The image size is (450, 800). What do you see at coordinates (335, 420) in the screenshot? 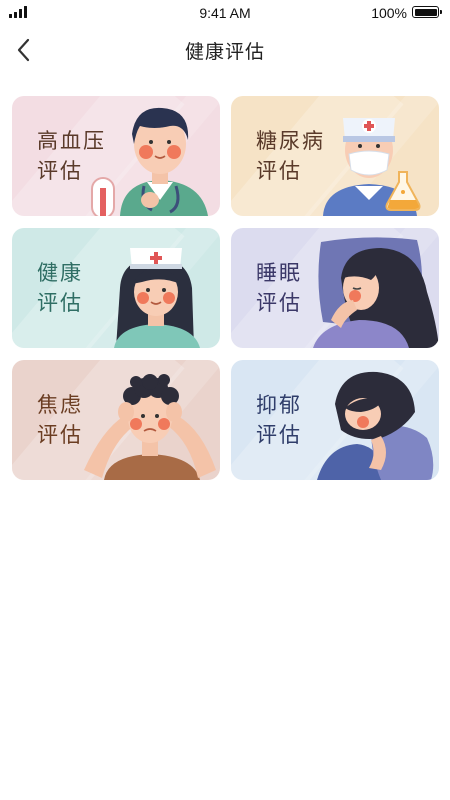
I see `depression-assessment-card: 抑郁 评估` at bounding box center [335, 420].